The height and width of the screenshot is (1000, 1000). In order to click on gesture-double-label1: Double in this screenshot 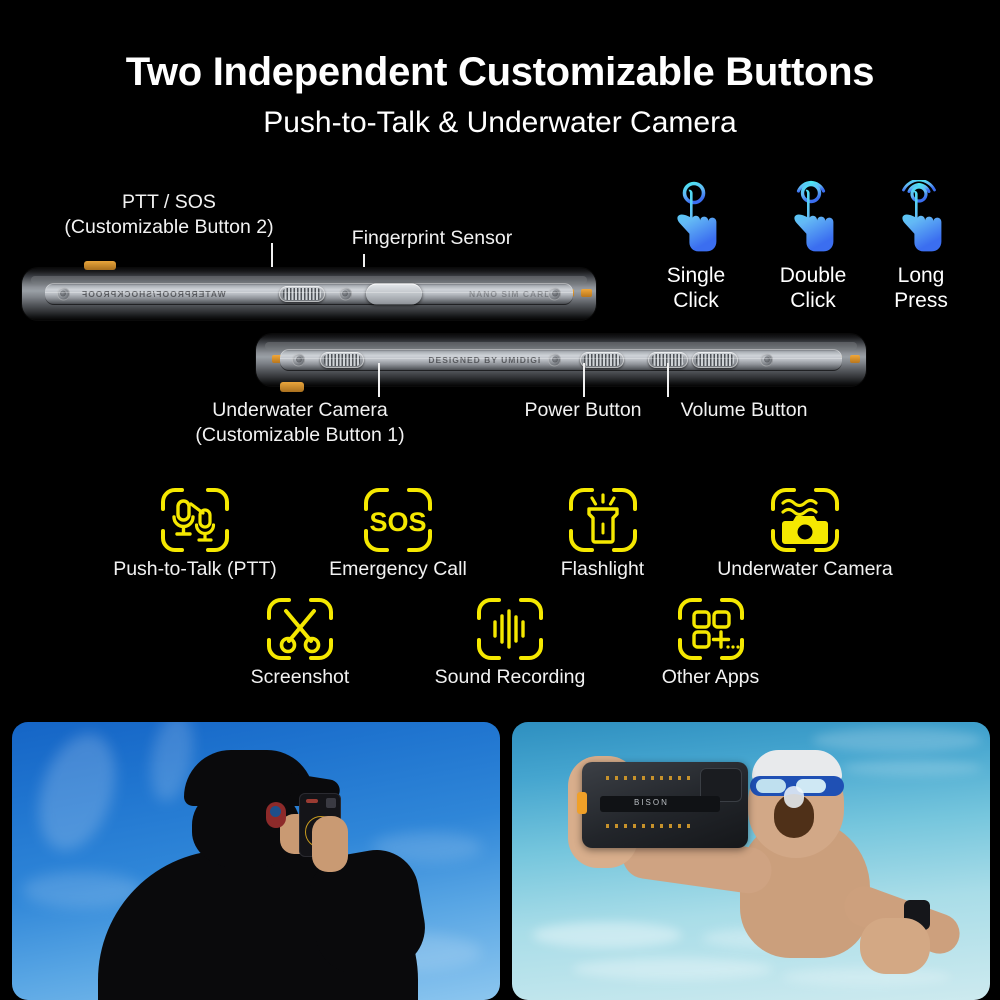, I will do `click(813, 275)`.